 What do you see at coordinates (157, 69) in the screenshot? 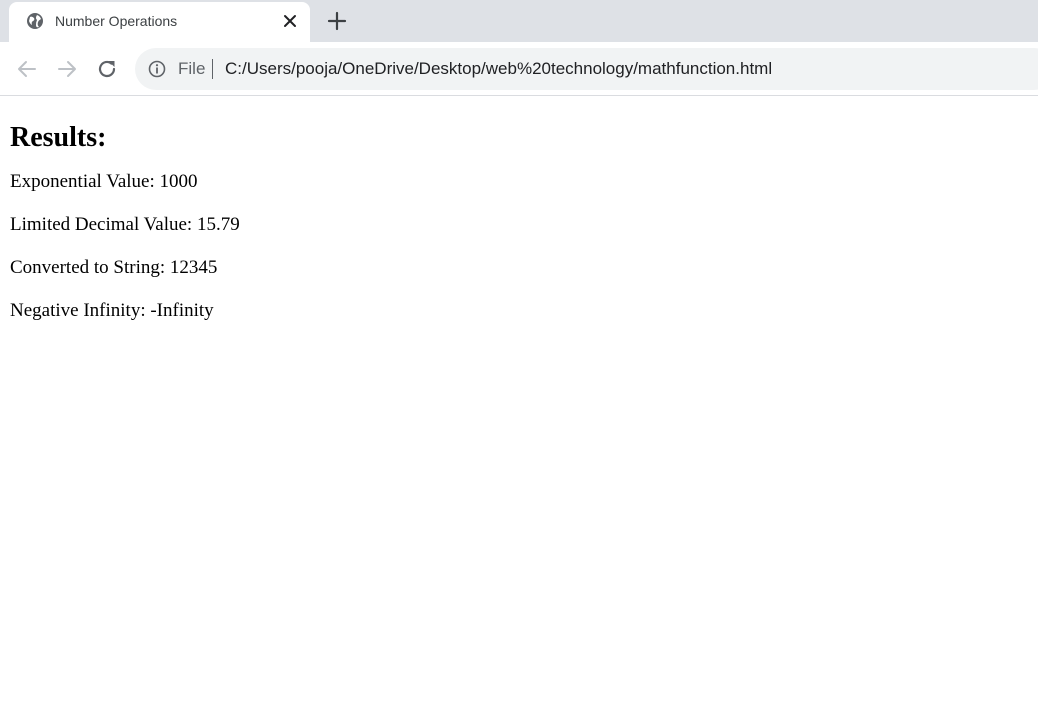
I see `info-icon` at bounding box center [157, 69].